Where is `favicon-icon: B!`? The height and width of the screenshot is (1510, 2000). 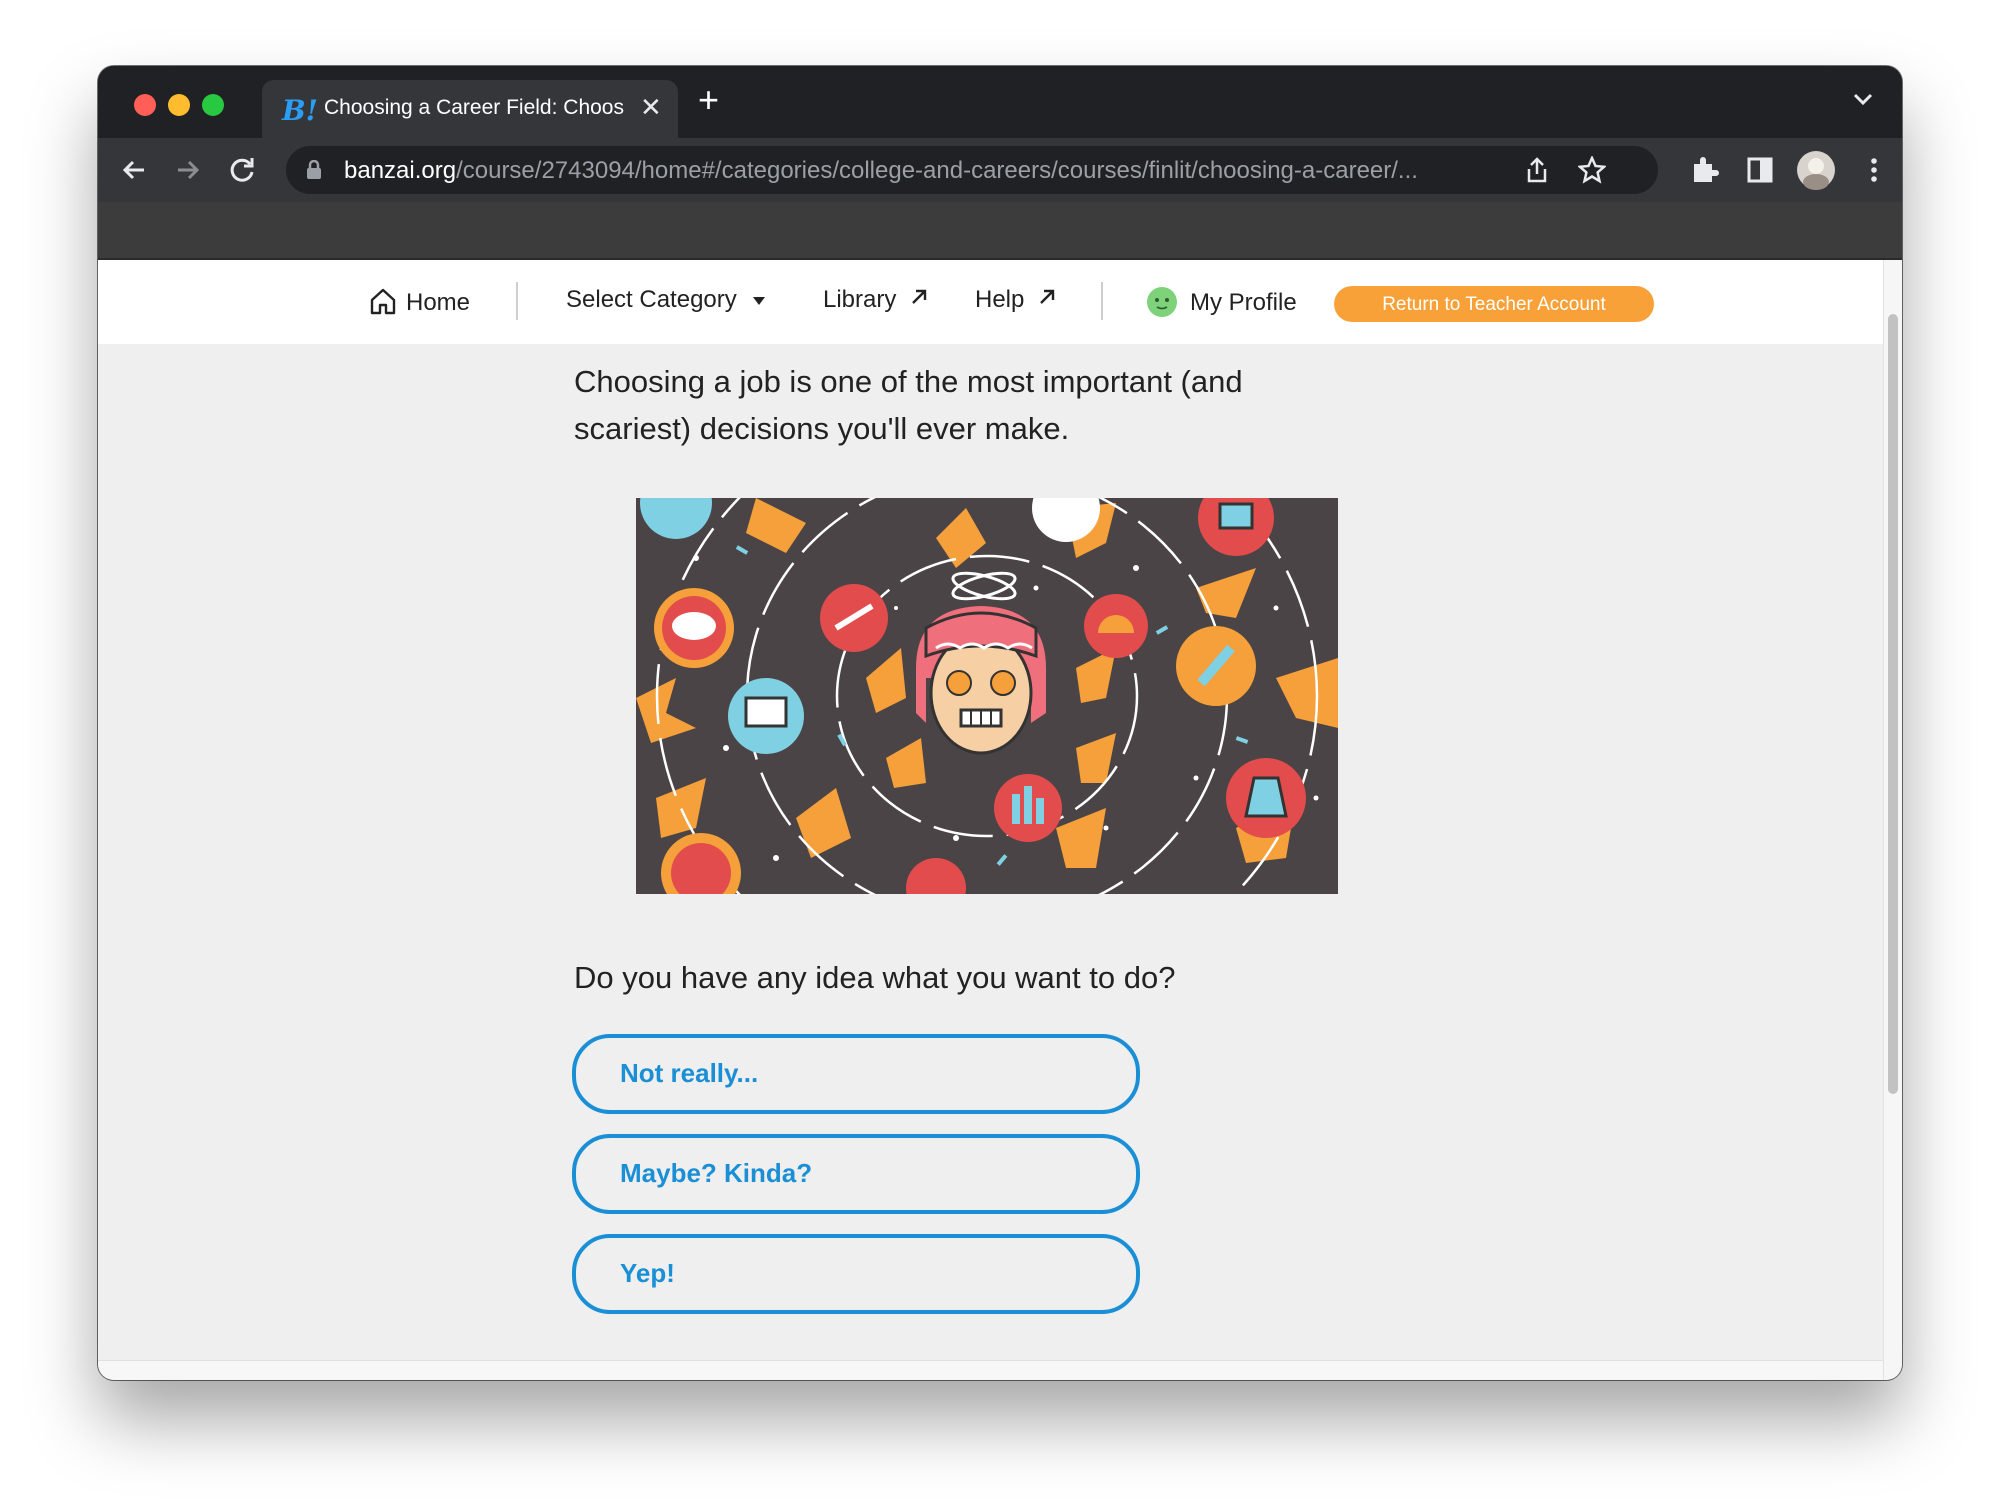
favicon-icon: B! is located at coordinates (300, 110).